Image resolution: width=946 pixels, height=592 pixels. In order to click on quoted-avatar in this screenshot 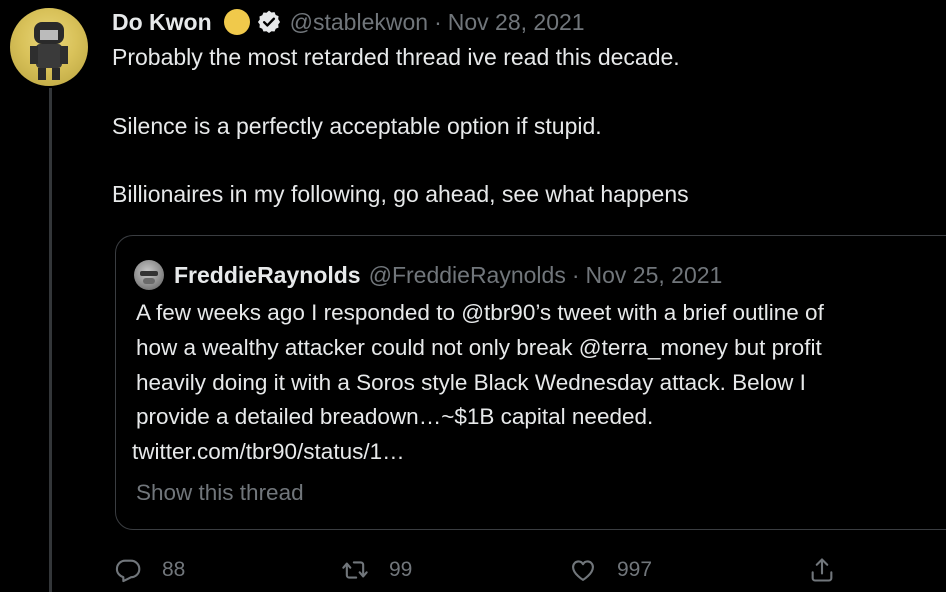, I will do `click(149, 275)`.